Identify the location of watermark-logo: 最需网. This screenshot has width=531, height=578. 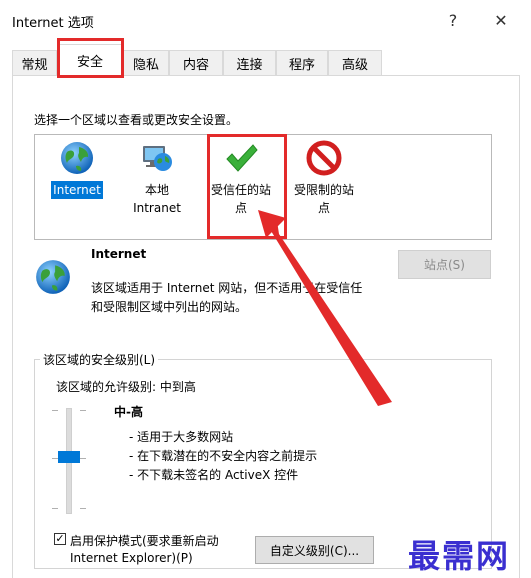
(459, 556).